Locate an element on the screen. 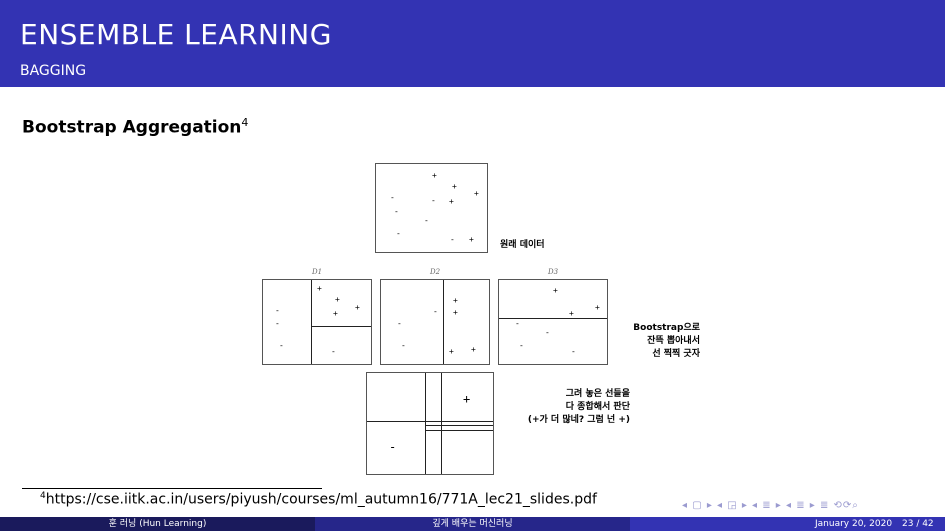 This screenshot has width=945, height=531. frame-title: Bootstrap Aggregation4 is located at coordinates (135, 127).